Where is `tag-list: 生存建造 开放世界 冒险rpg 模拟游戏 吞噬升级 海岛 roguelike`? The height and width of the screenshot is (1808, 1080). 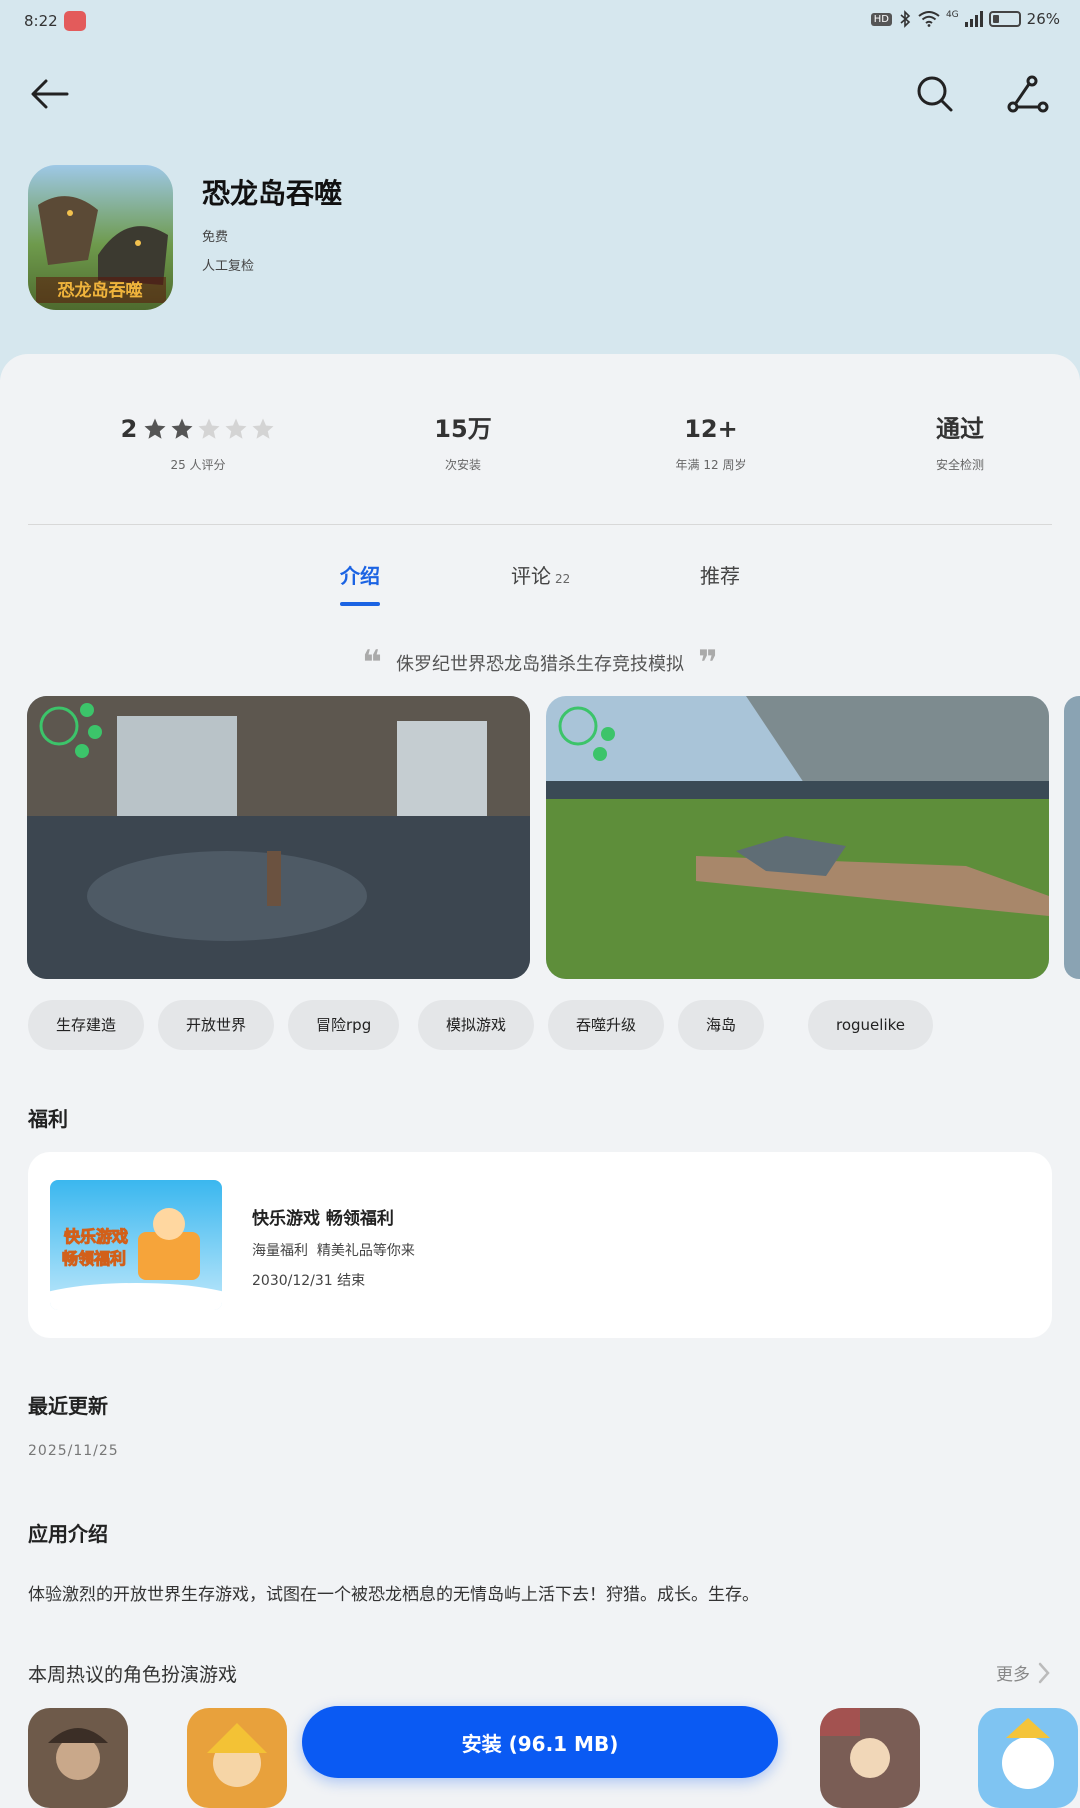
tag-list: 生存建造 开放世界 冒险rpg 模拟游戏 吞噬升级 海岛 roguelike is located at coordinates (548, 1026).